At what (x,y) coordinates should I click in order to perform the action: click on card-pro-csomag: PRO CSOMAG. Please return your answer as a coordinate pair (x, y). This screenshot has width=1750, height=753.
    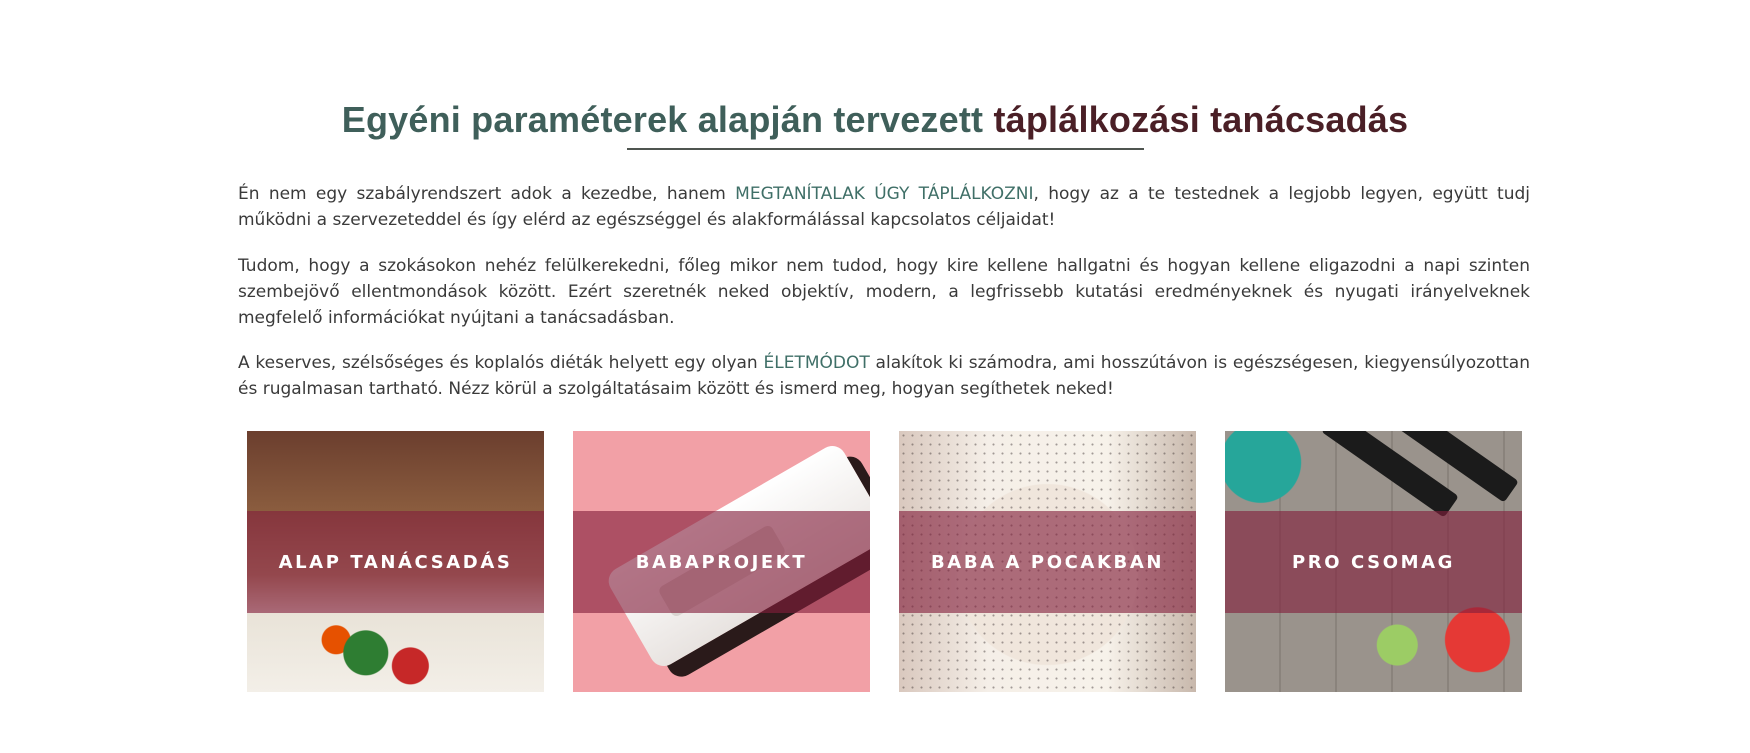
    Looking at the image, I should click on (1373, 561).